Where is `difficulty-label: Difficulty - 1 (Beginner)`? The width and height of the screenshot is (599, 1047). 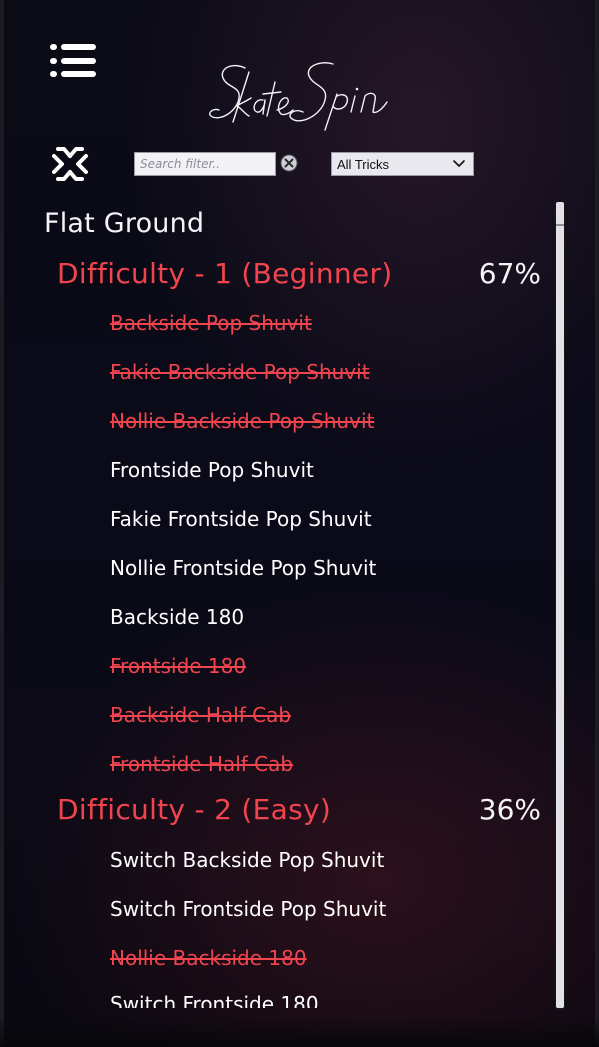
difficulty-label: Difficulty - 1 (Beginner) is located at coordinates (225, 273).